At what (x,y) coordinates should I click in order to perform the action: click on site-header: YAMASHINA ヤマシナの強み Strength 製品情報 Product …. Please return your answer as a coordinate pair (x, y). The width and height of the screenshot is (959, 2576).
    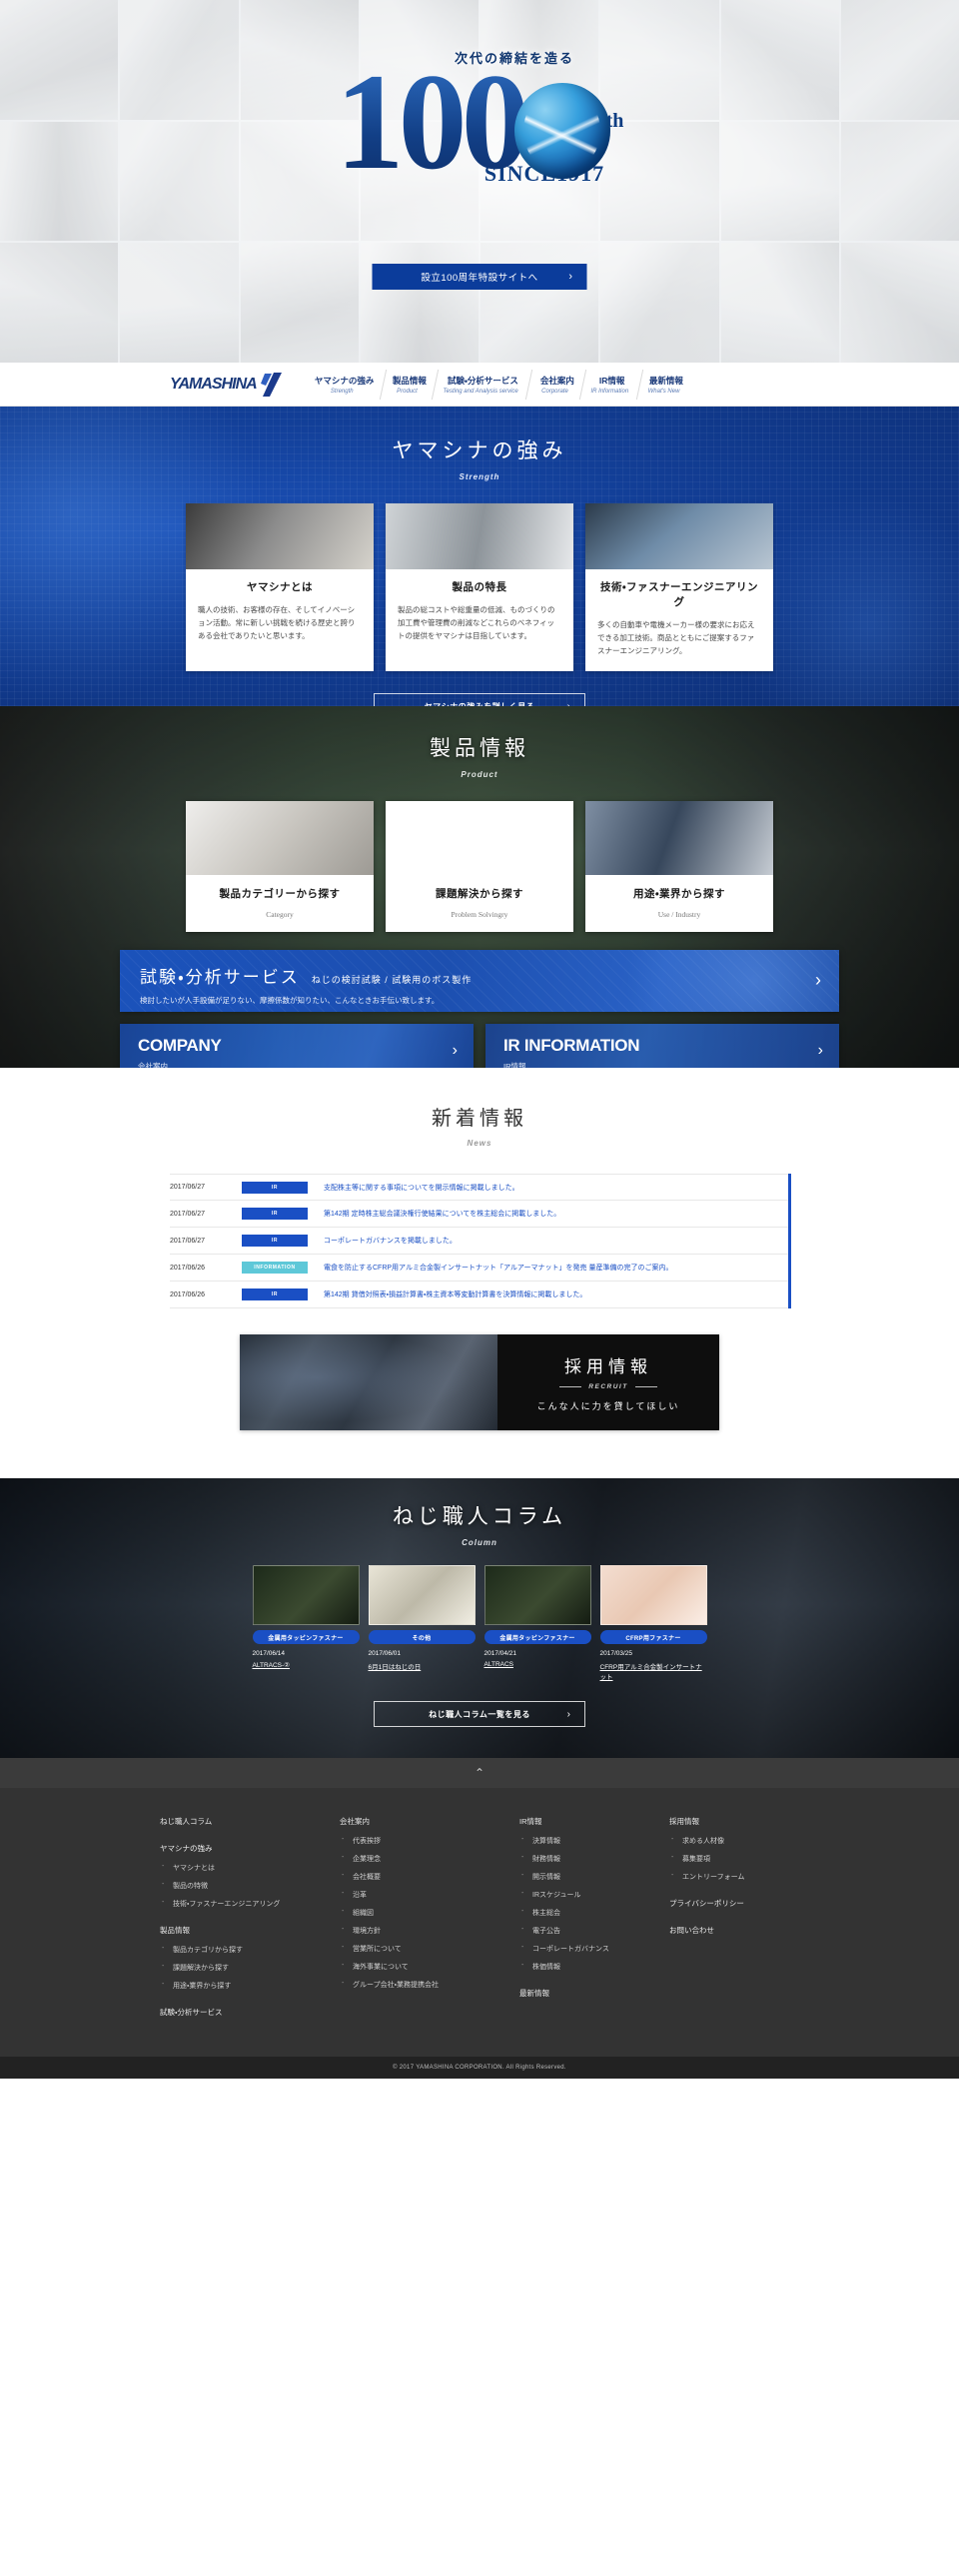
    Looking at the image, I should click on (480, 385).